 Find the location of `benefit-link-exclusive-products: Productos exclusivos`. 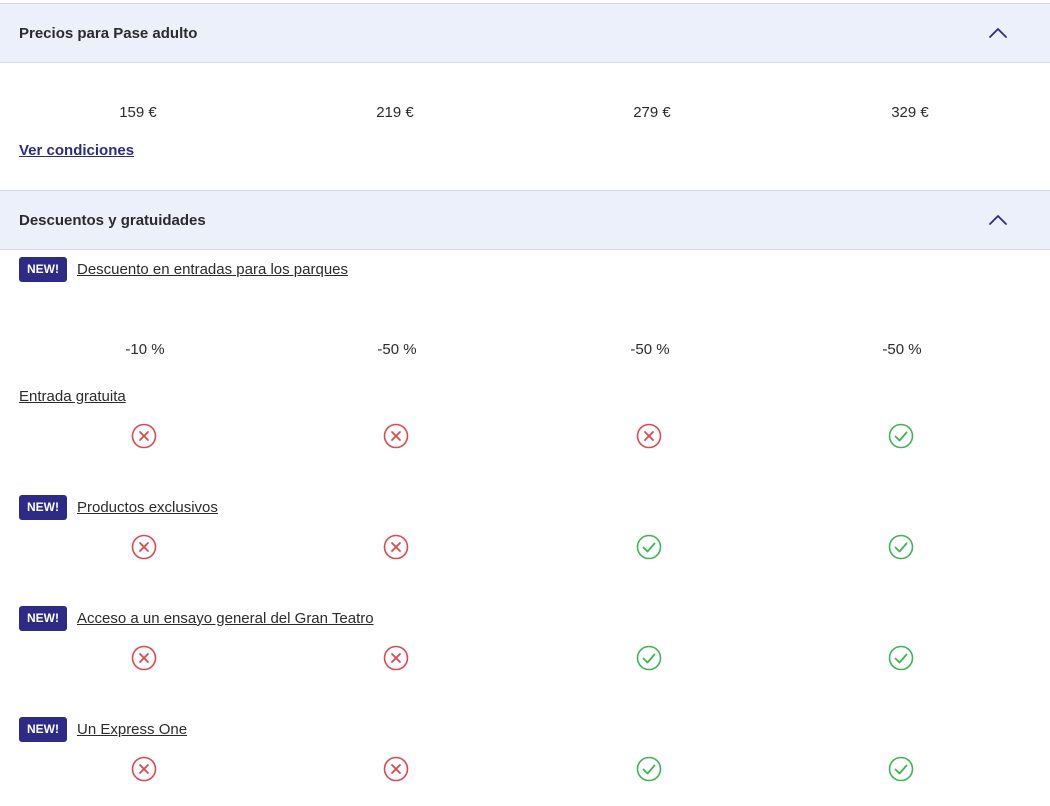

benefit-link-exclusive-products: Productos exclusivos is located at coordinates (147, 507).